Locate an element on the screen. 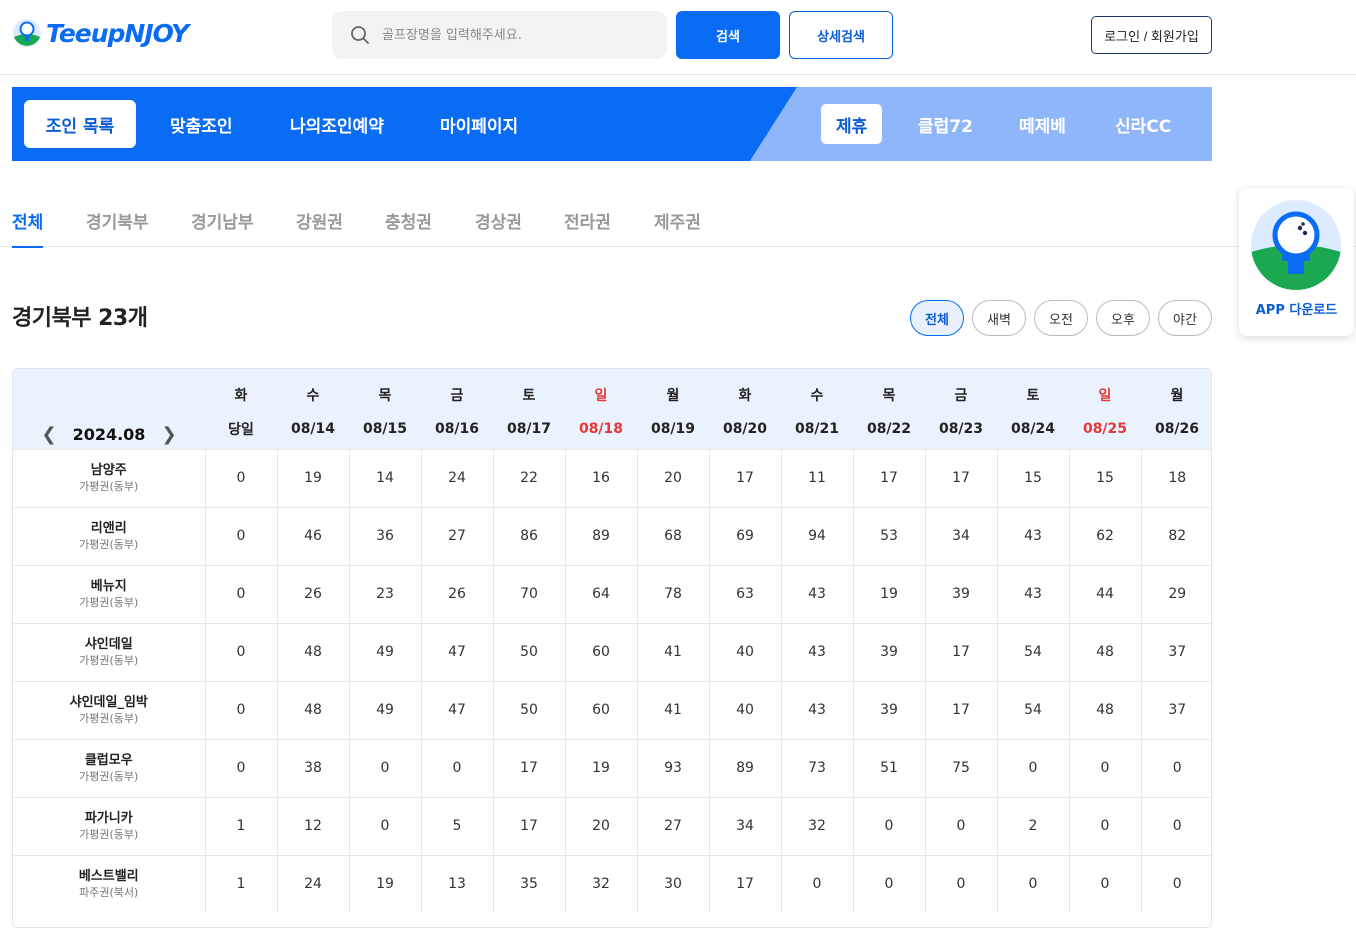  slot-count-cell: 18 is located at coordinates (1175, 477).